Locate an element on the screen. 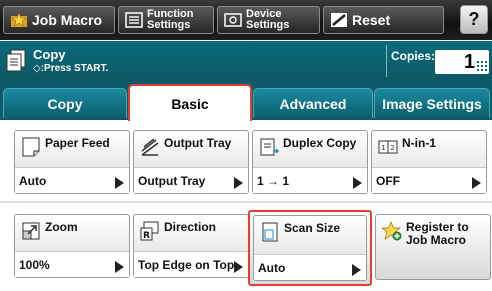 Image resolution: width=492 pixels, height=291 pixels. scan-size-arrow-icon is located at coordinates (356, 270).